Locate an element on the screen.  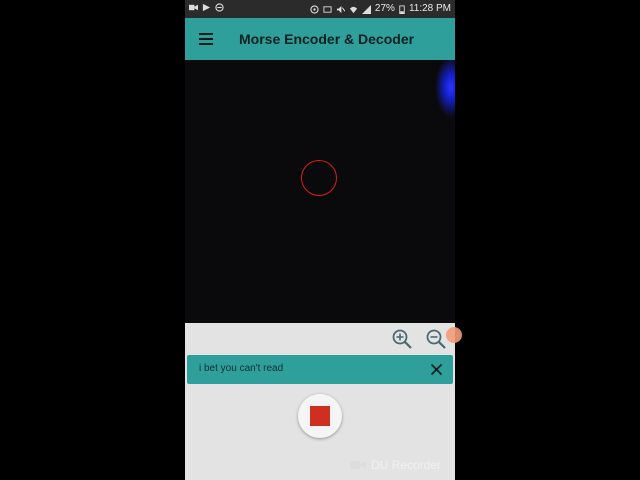
cast-icon is located at coordinates (327, 9).